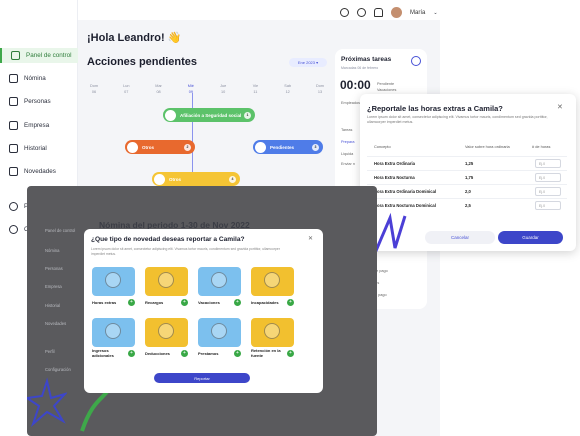  Describe the element at coordinates (348, 164) in the screenshot. I see `tasks-label: Enviar n` at that location.